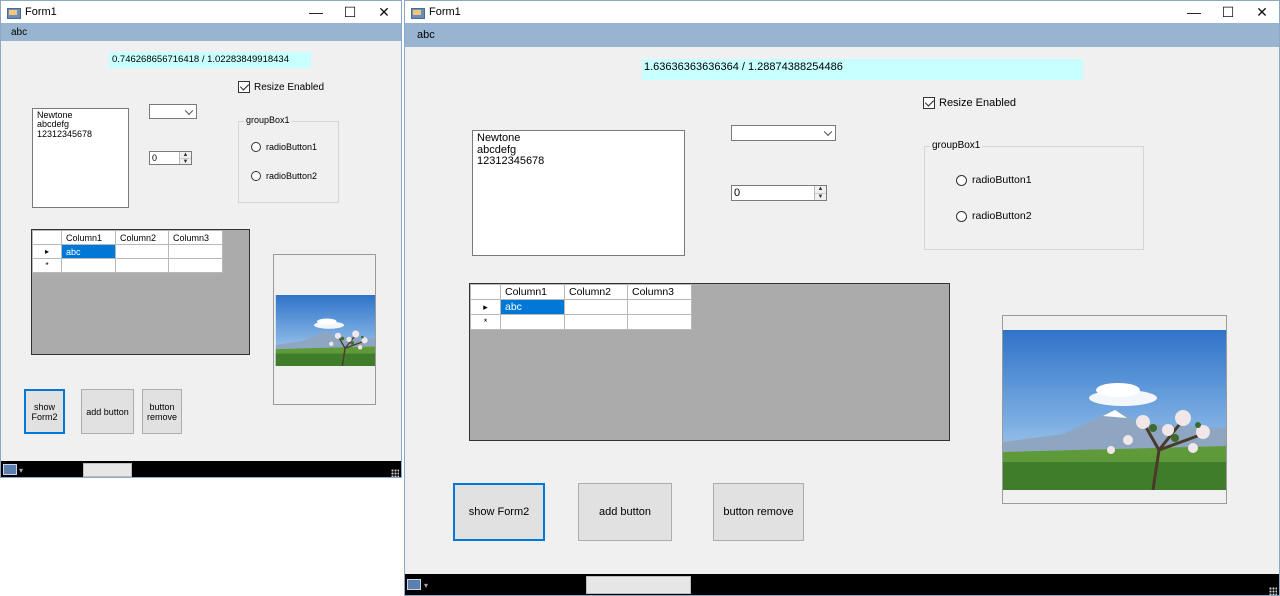 This screenshot has height=596, width=1280. I want to click on large-menu-bar: abc, so click(842, 35).